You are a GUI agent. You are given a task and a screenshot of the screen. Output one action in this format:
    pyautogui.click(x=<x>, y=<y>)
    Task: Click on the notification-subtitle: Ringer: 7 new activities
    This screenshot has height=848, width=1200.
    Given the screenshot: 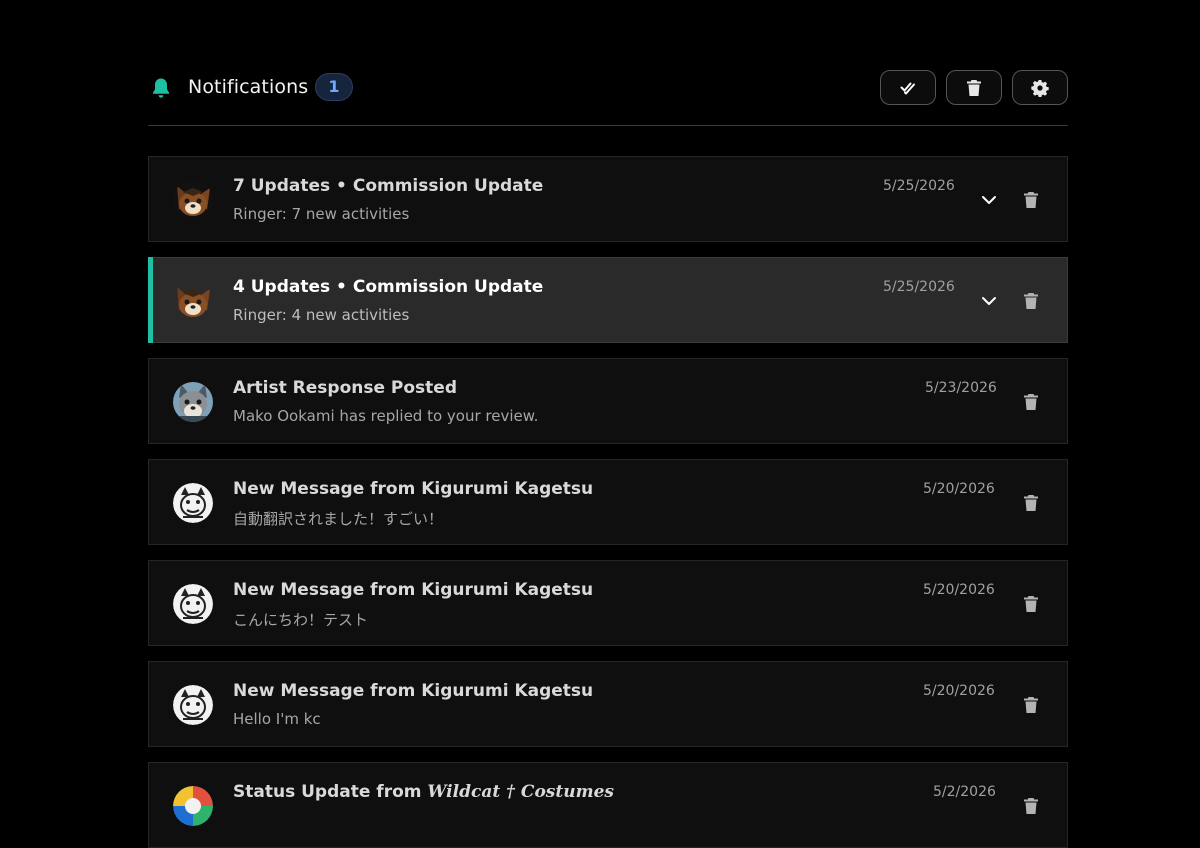 What is the action you would take?
    pyautogui.click(x=321, y=214)
    